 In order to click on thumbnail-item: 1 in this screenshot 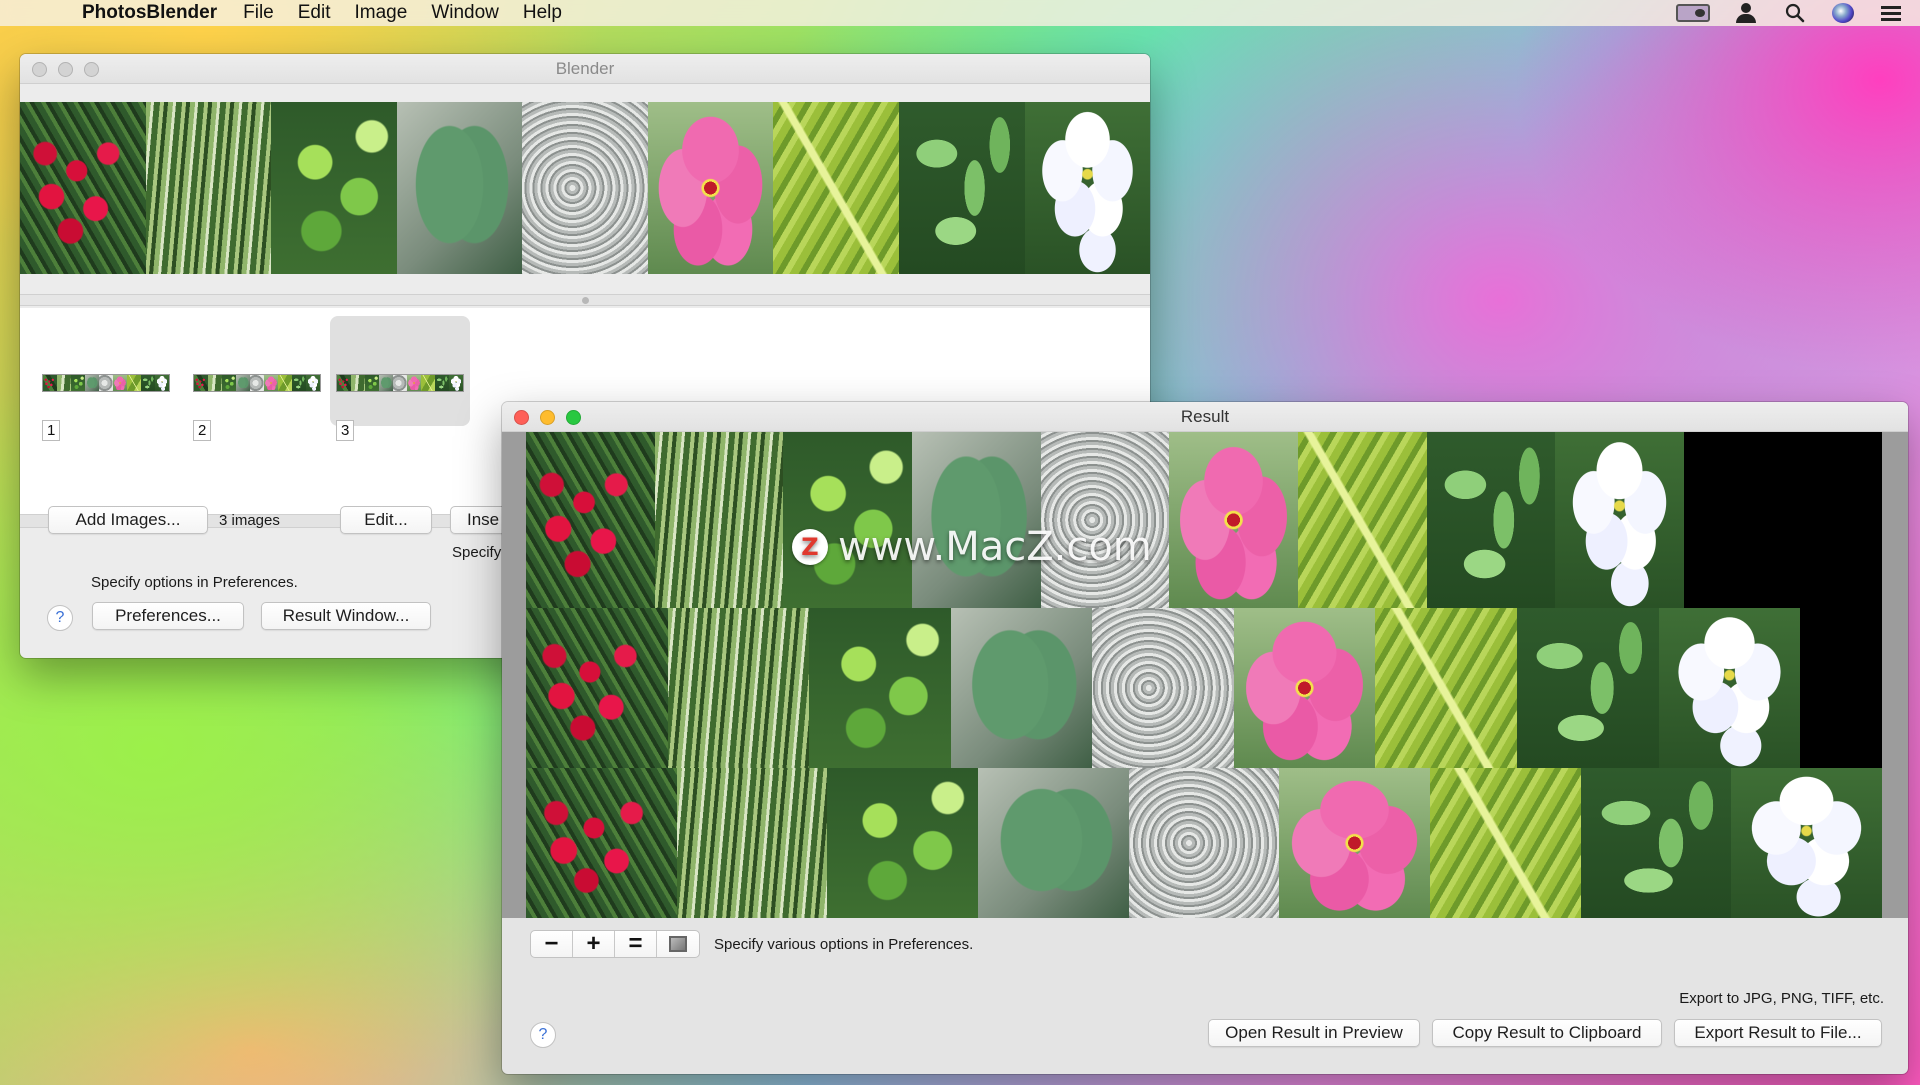, I will do `click(102, 378)`.